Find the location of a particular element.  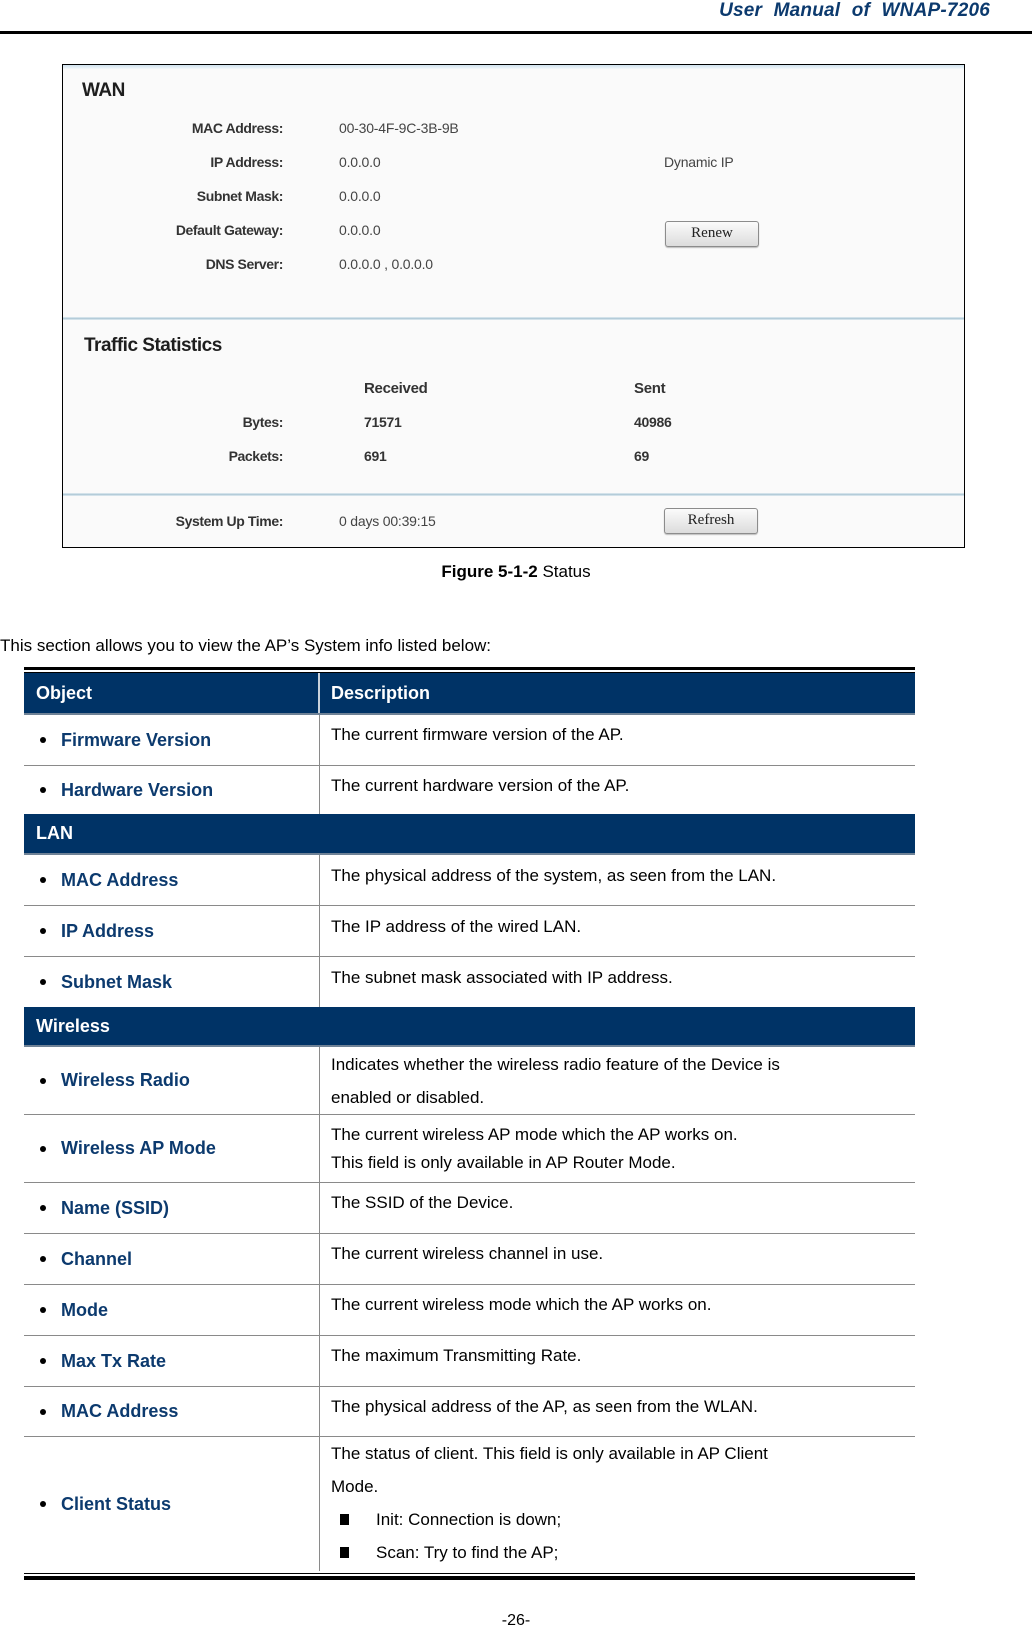

received-header: Received is located at coordinates (396, 388).